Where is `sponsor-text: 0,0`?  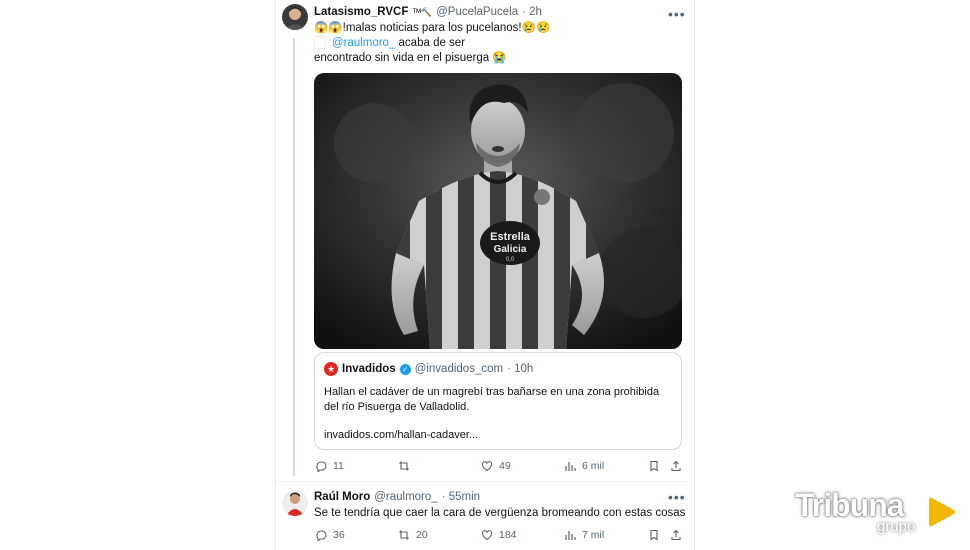
sponsor-text: 0,0 is located at coordinates (510, 260).